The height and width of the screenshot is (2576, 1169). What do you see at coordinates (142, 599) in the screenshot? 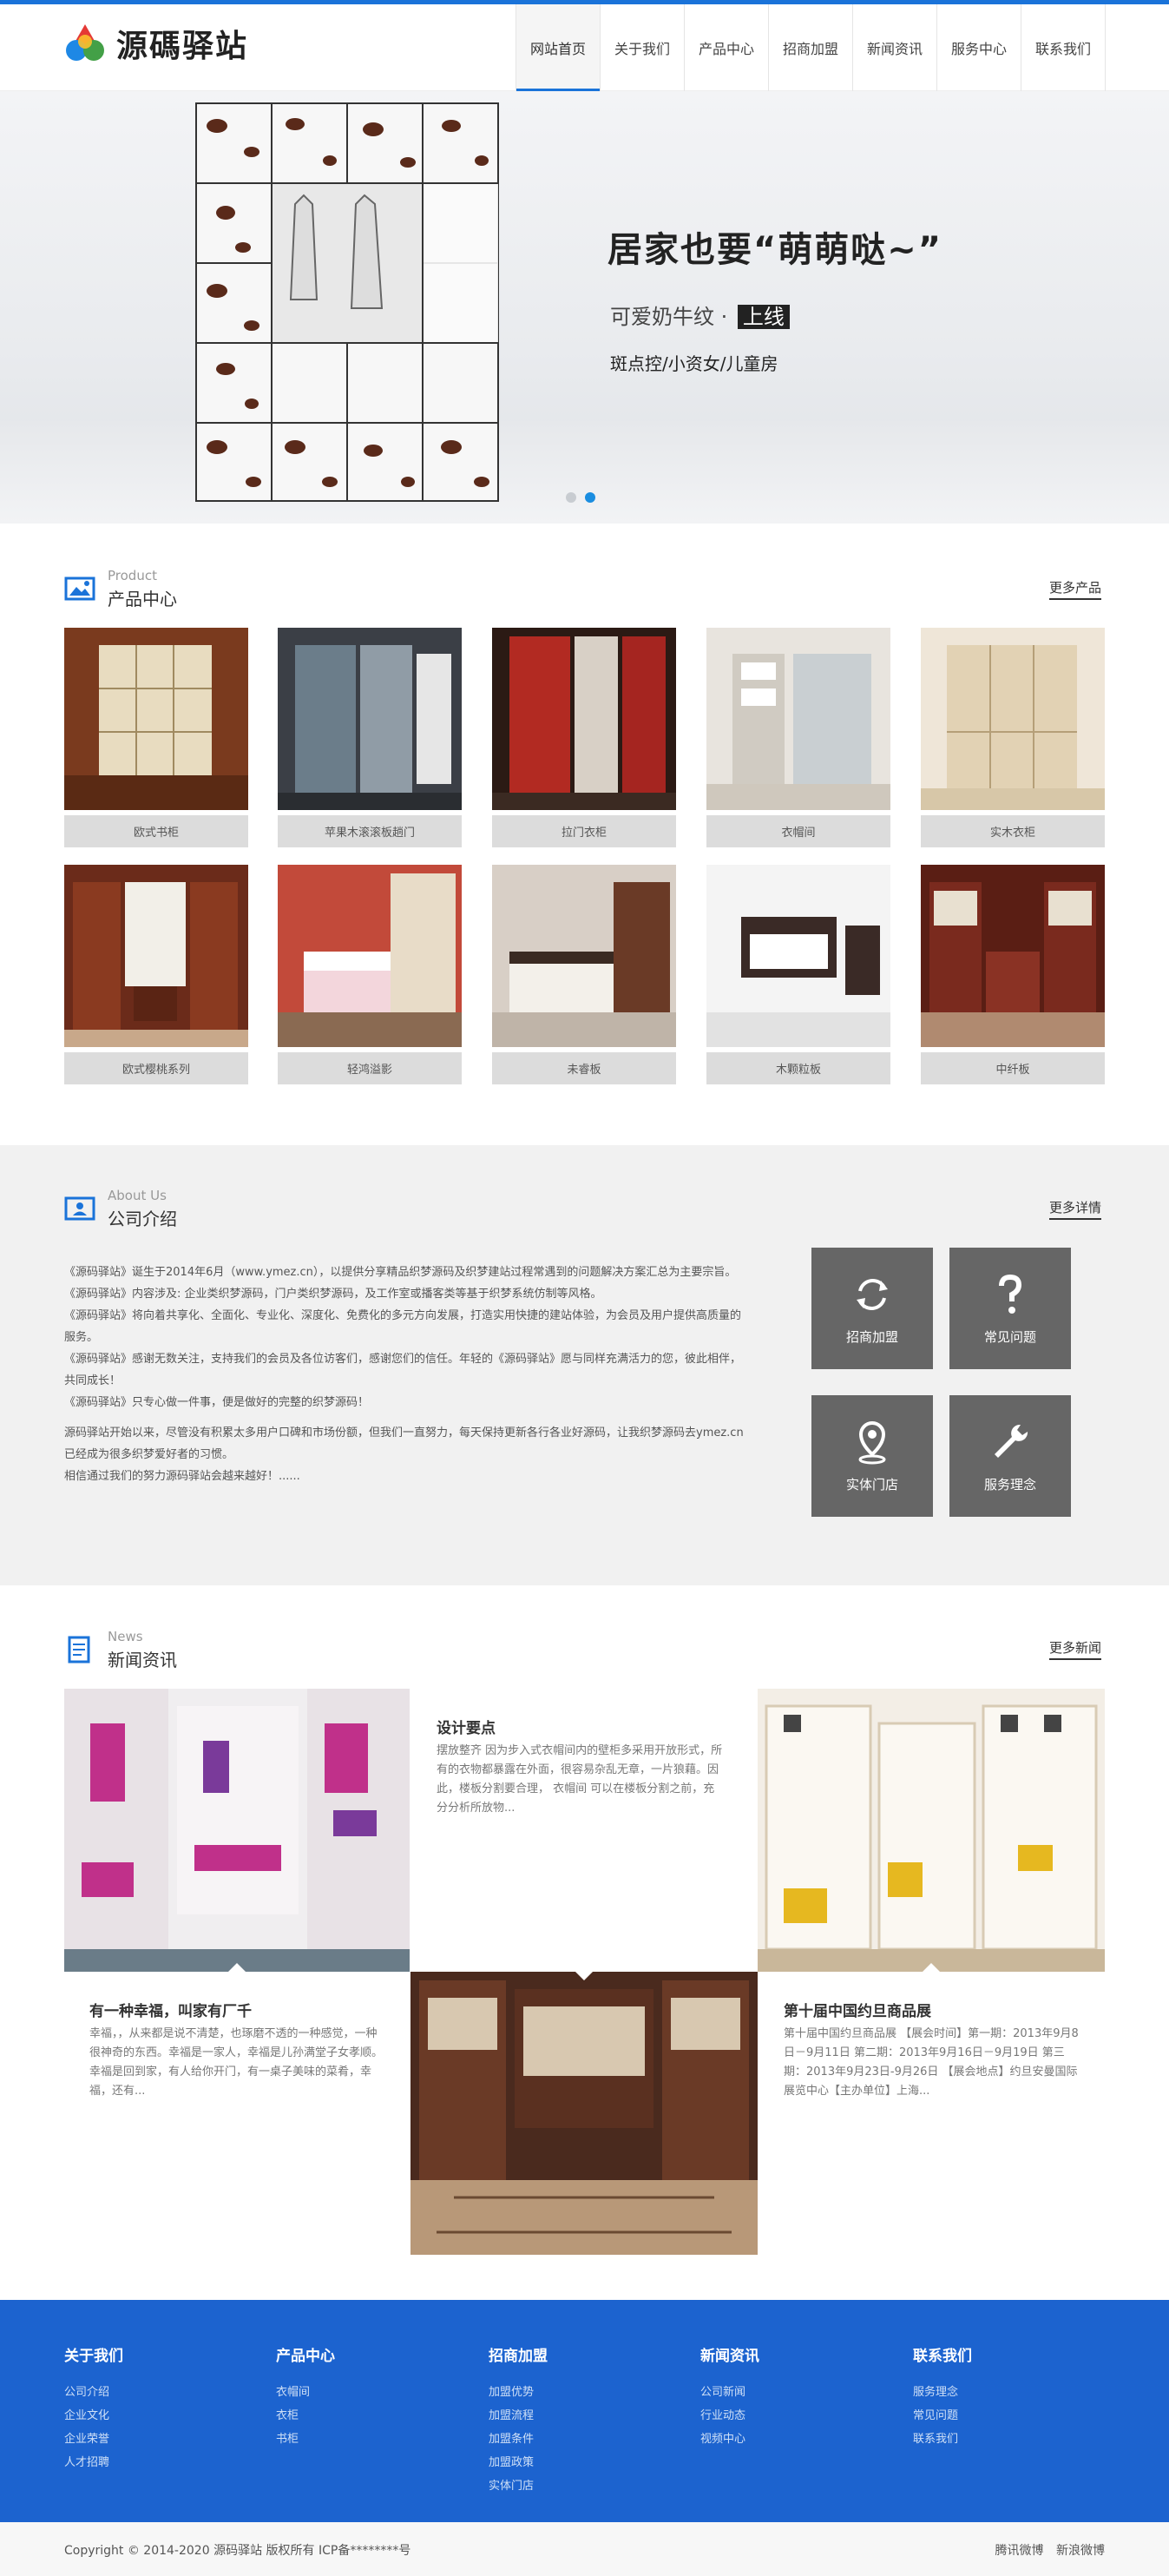
I see `products-cn-title: 产品中心` at bounding box center [142, 599].